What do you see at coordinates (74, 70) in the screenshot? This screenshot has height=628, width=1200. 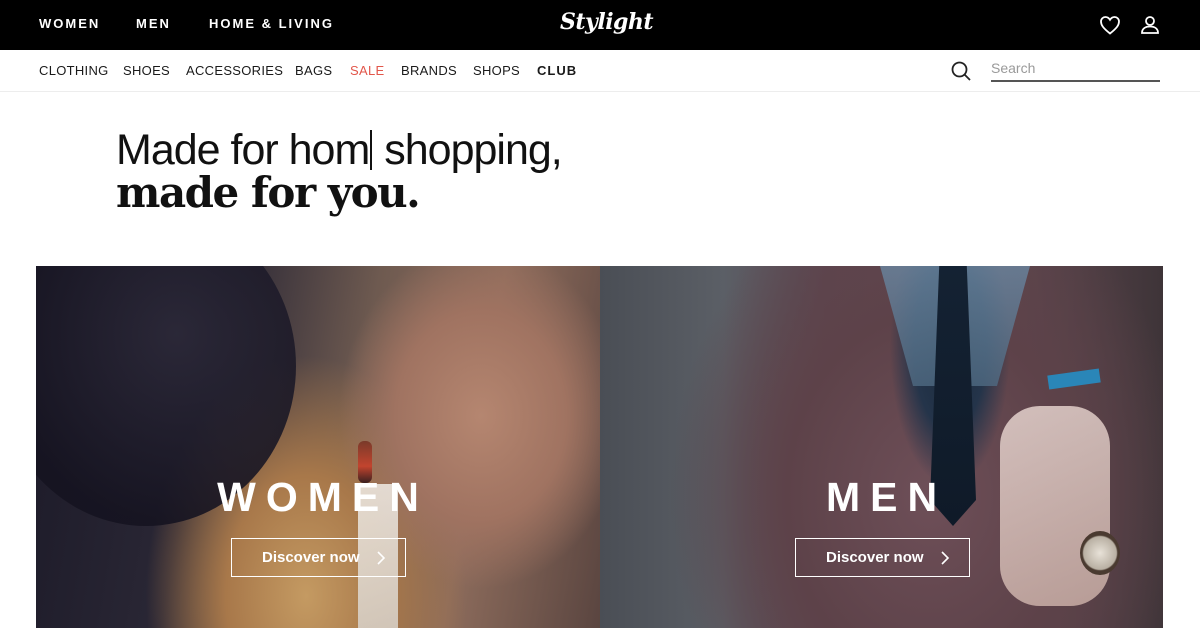 I see `category-clothing: CLOTHING` at bounding box center [74, 70].